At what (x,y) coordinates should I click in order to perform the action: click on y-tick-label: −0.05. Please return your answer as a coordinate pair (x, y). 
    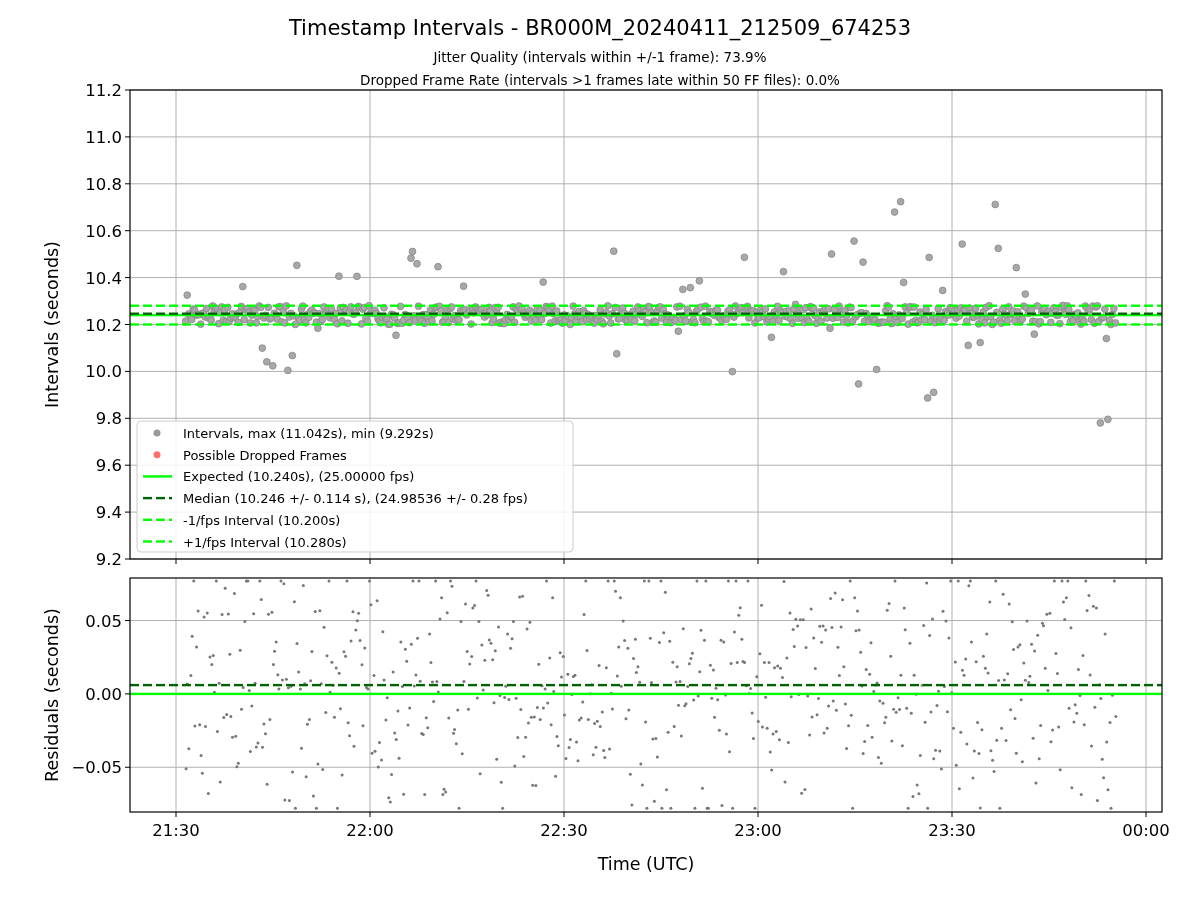
    Looking at the image, I should click on (96, 768).